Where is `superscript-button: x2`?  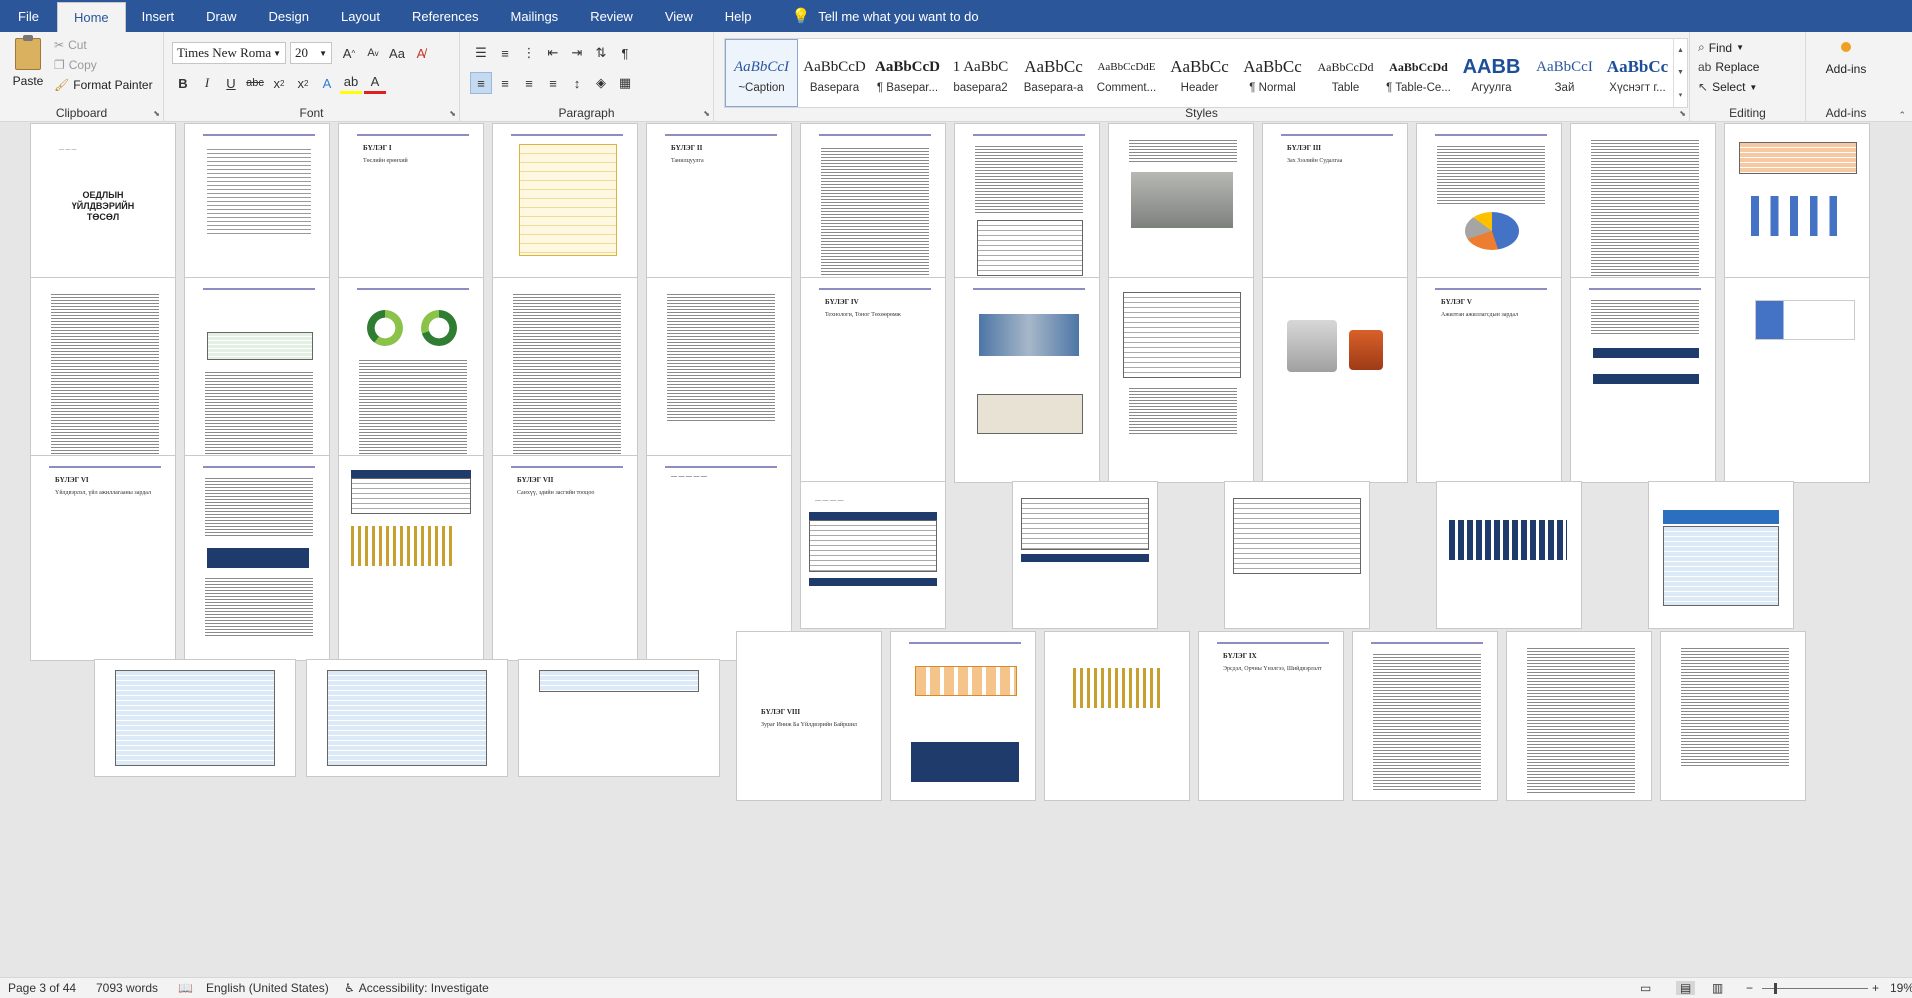 superscript-button: x2 is located at coordinates (303, 83).